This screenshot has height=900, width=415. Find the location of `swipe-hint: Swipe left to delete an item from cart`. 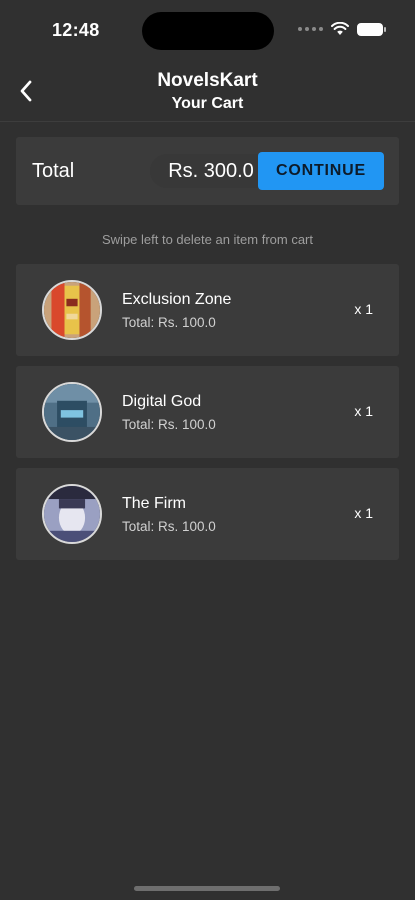

swipe-hint: Swipe left to delete an item from cart is located at coordinates (207, 239).